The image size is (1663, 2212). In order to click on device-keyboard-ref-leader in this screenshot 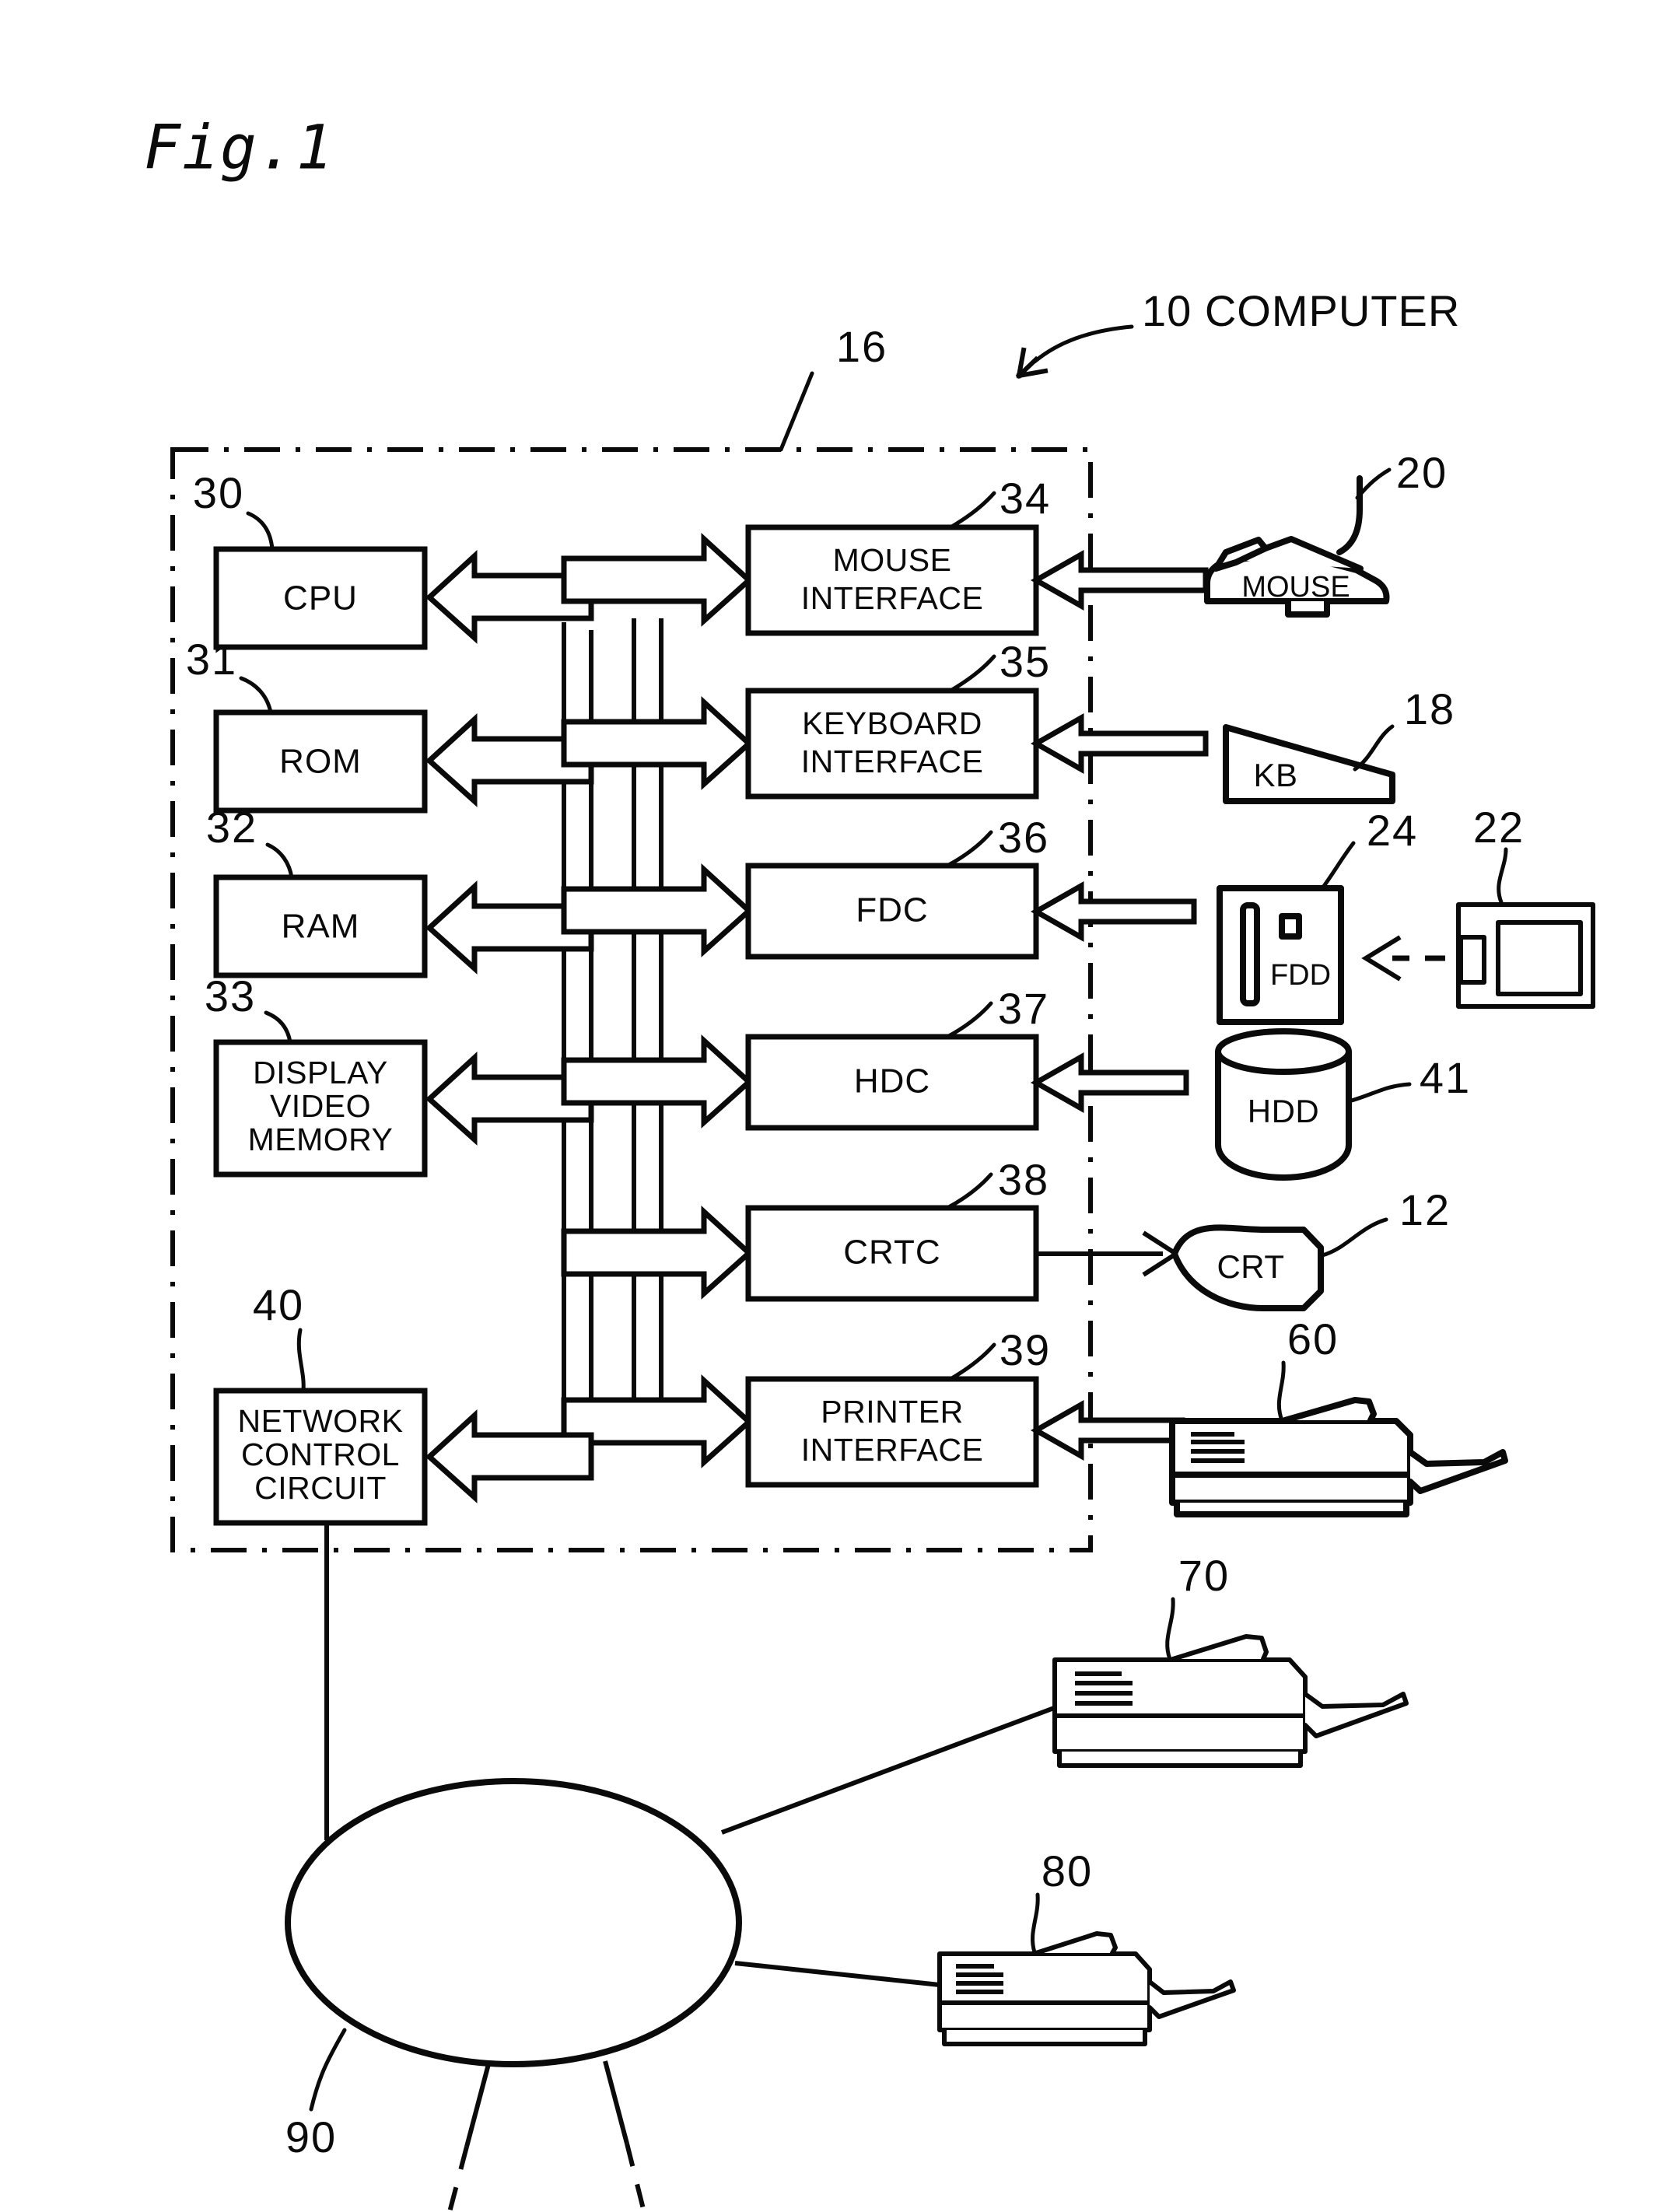, I will do `click(1374, 748)`.